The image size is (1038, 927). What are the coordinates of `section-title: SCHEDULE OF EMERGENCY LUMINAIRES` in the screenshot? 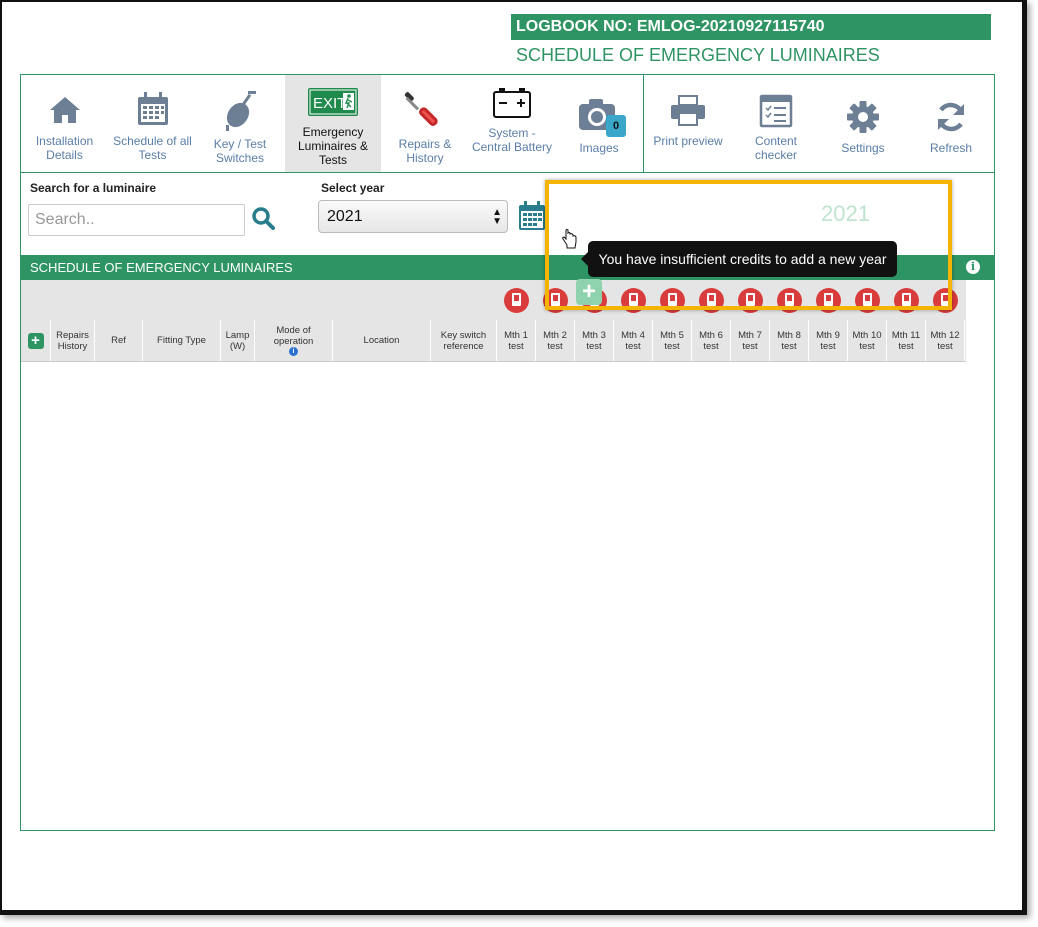 It's located at (161, 267).